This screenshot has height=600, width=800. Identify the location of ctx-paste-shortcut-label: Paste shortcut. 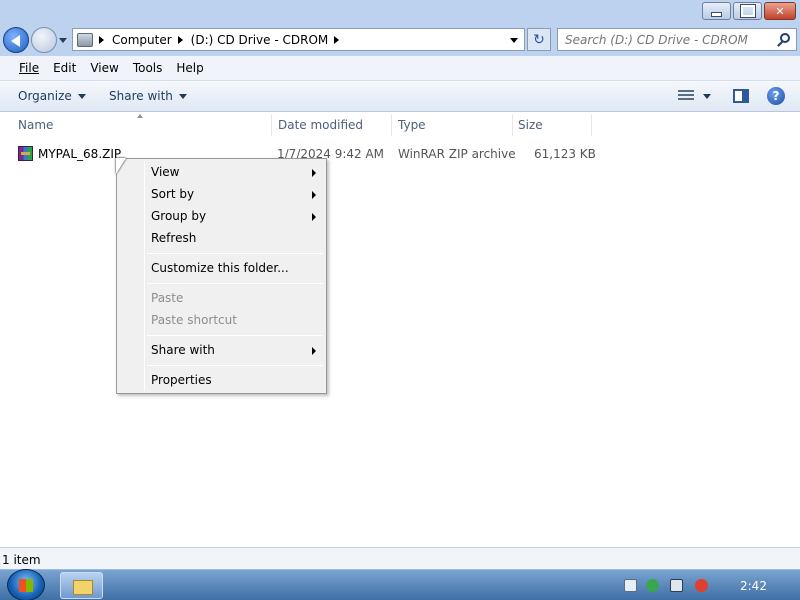
(194, 320).